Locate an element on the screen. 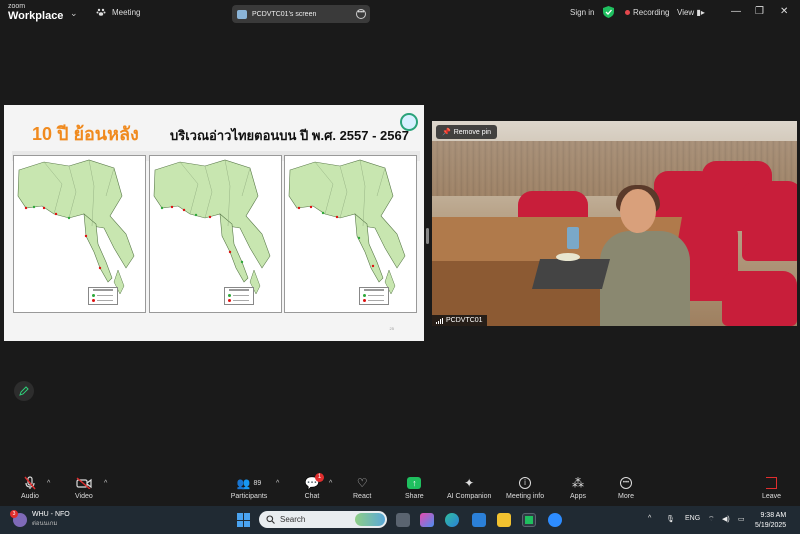 This screenshot has width=800, height=534. shared-screen-label: PCDVTC01's screen is located at coordinates (284, 14).